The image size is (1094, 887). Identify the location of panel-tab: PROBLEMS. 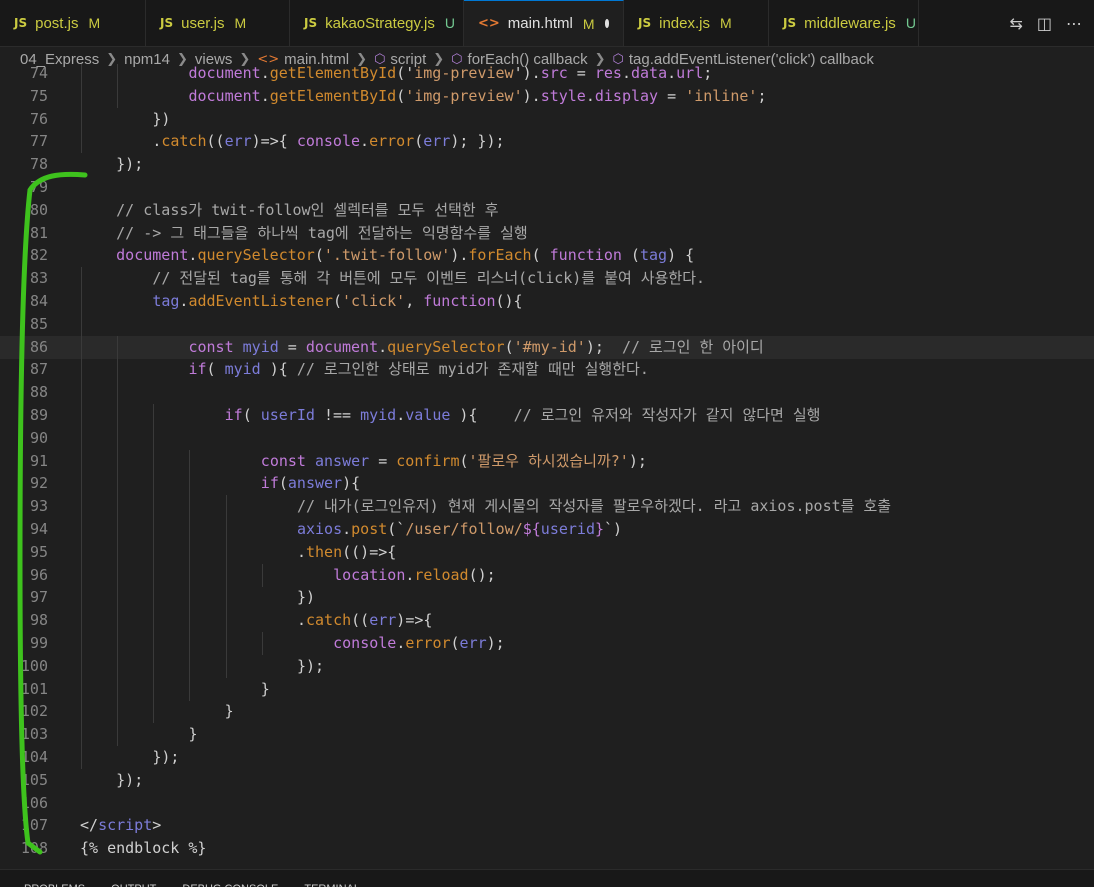
(54, 885).